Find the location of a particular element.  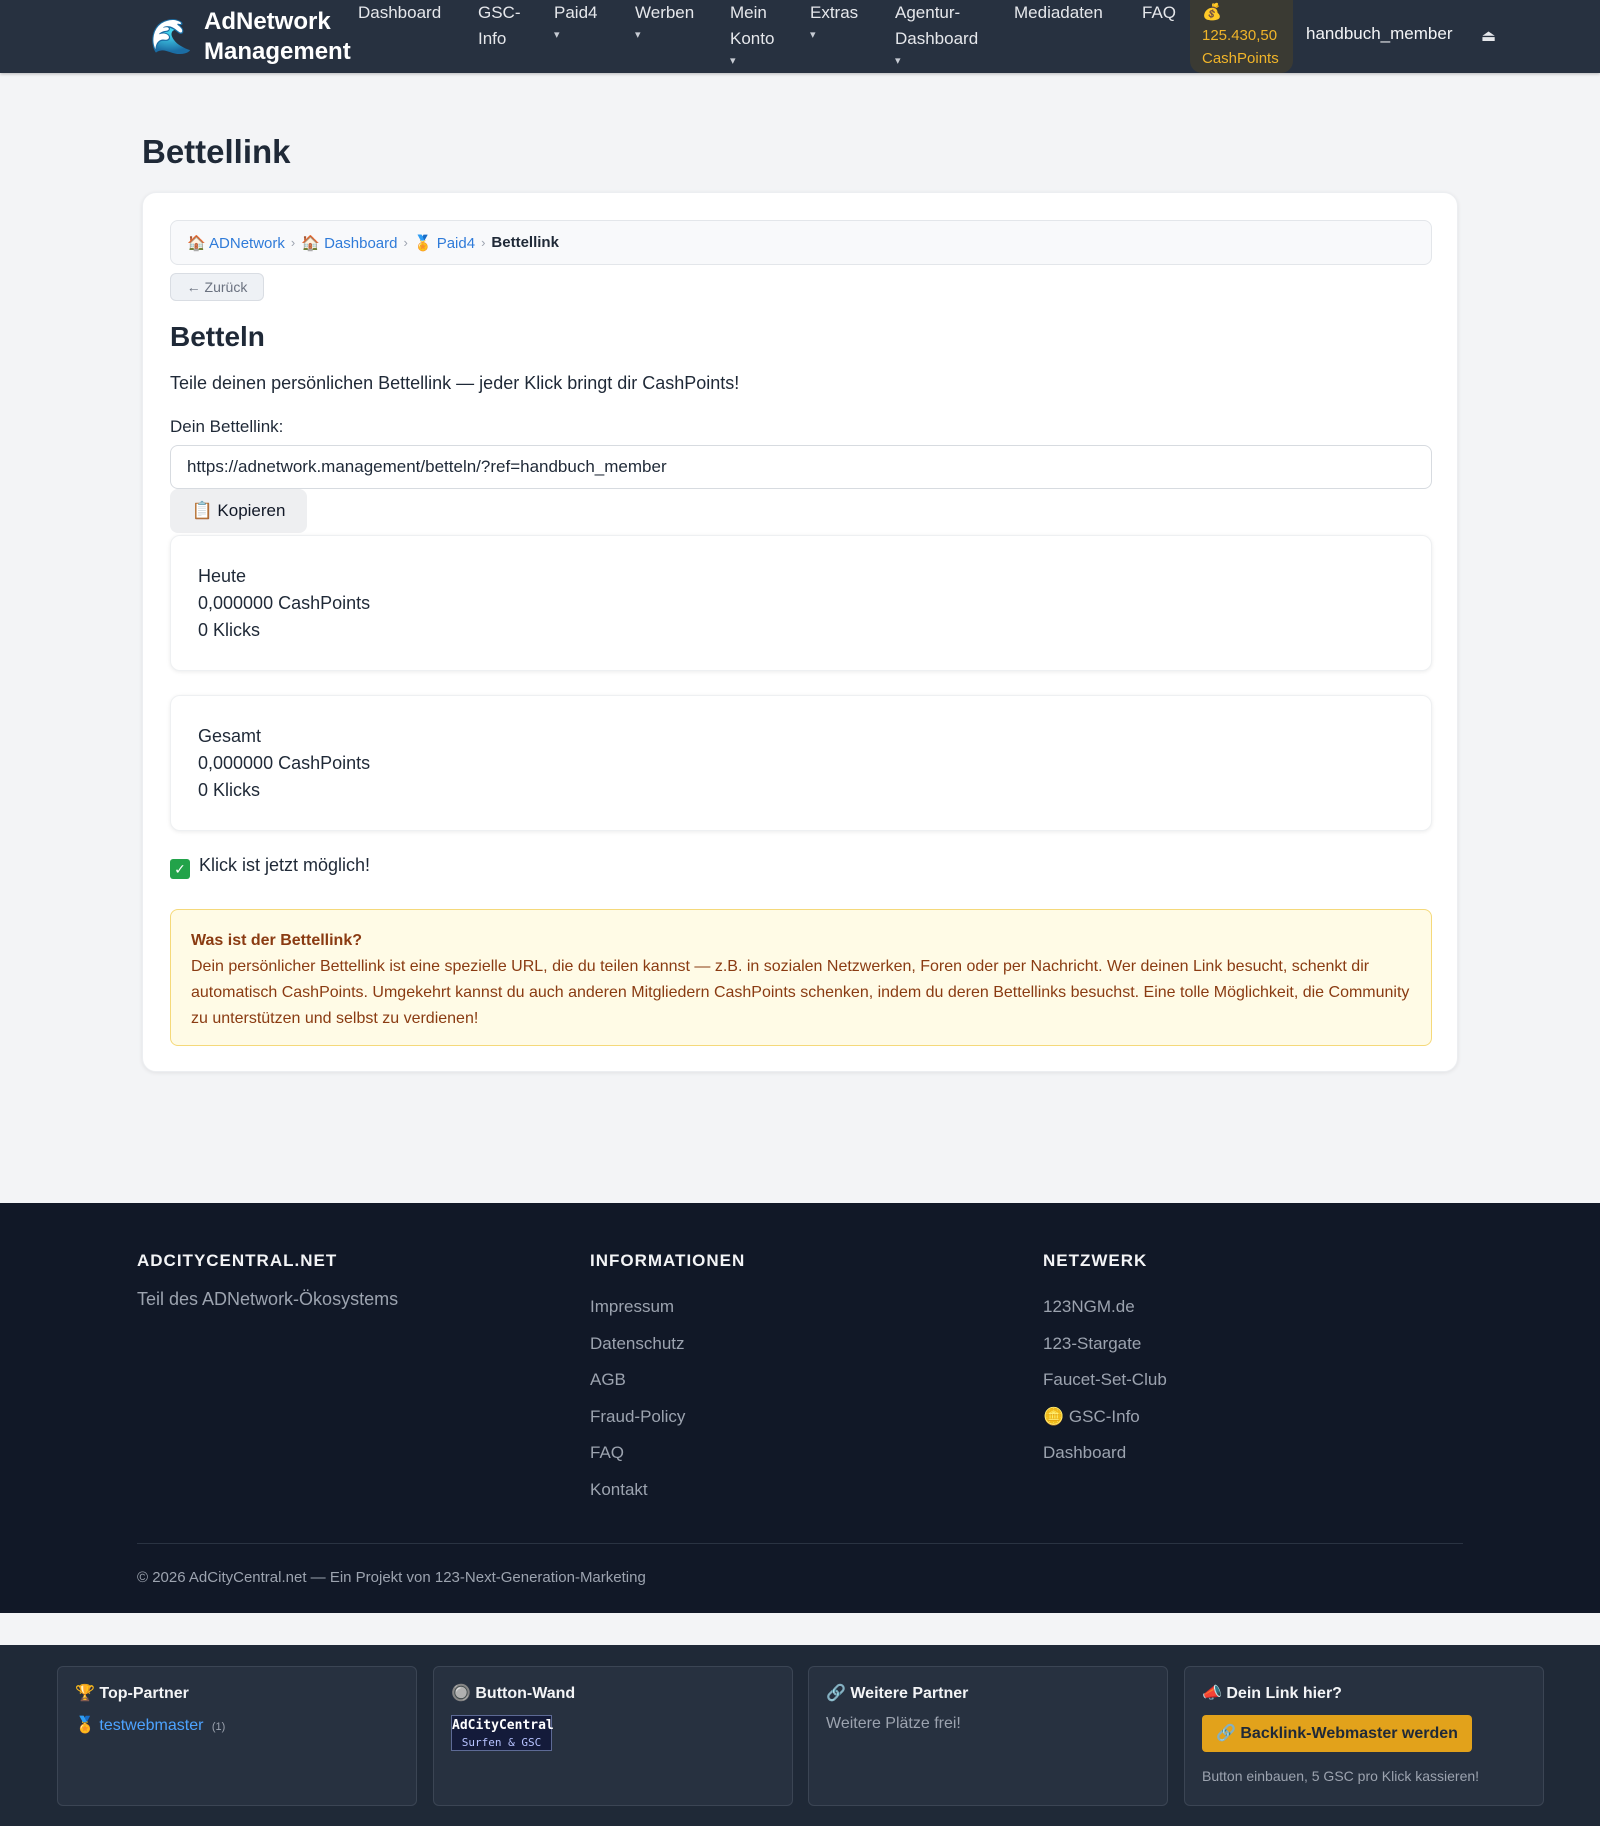

footer-link-fraud-policy: Fraud-Policy is located at coordinates (667, 1417).